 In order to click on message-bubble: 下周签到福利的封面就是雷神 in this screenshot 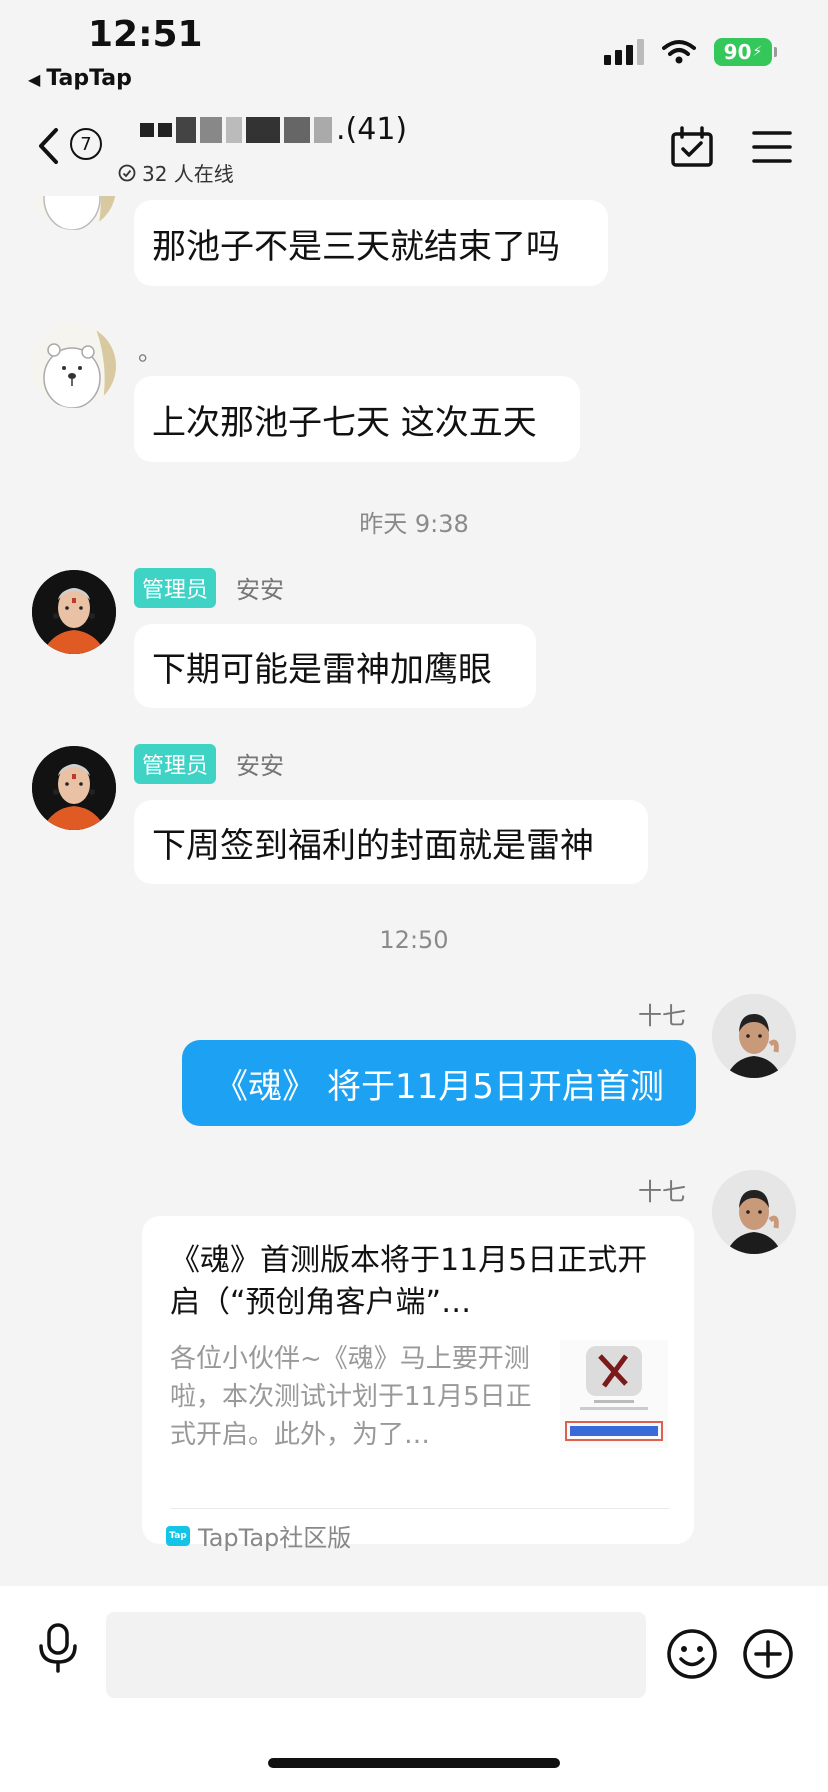, I will do `click(391, 842)`.